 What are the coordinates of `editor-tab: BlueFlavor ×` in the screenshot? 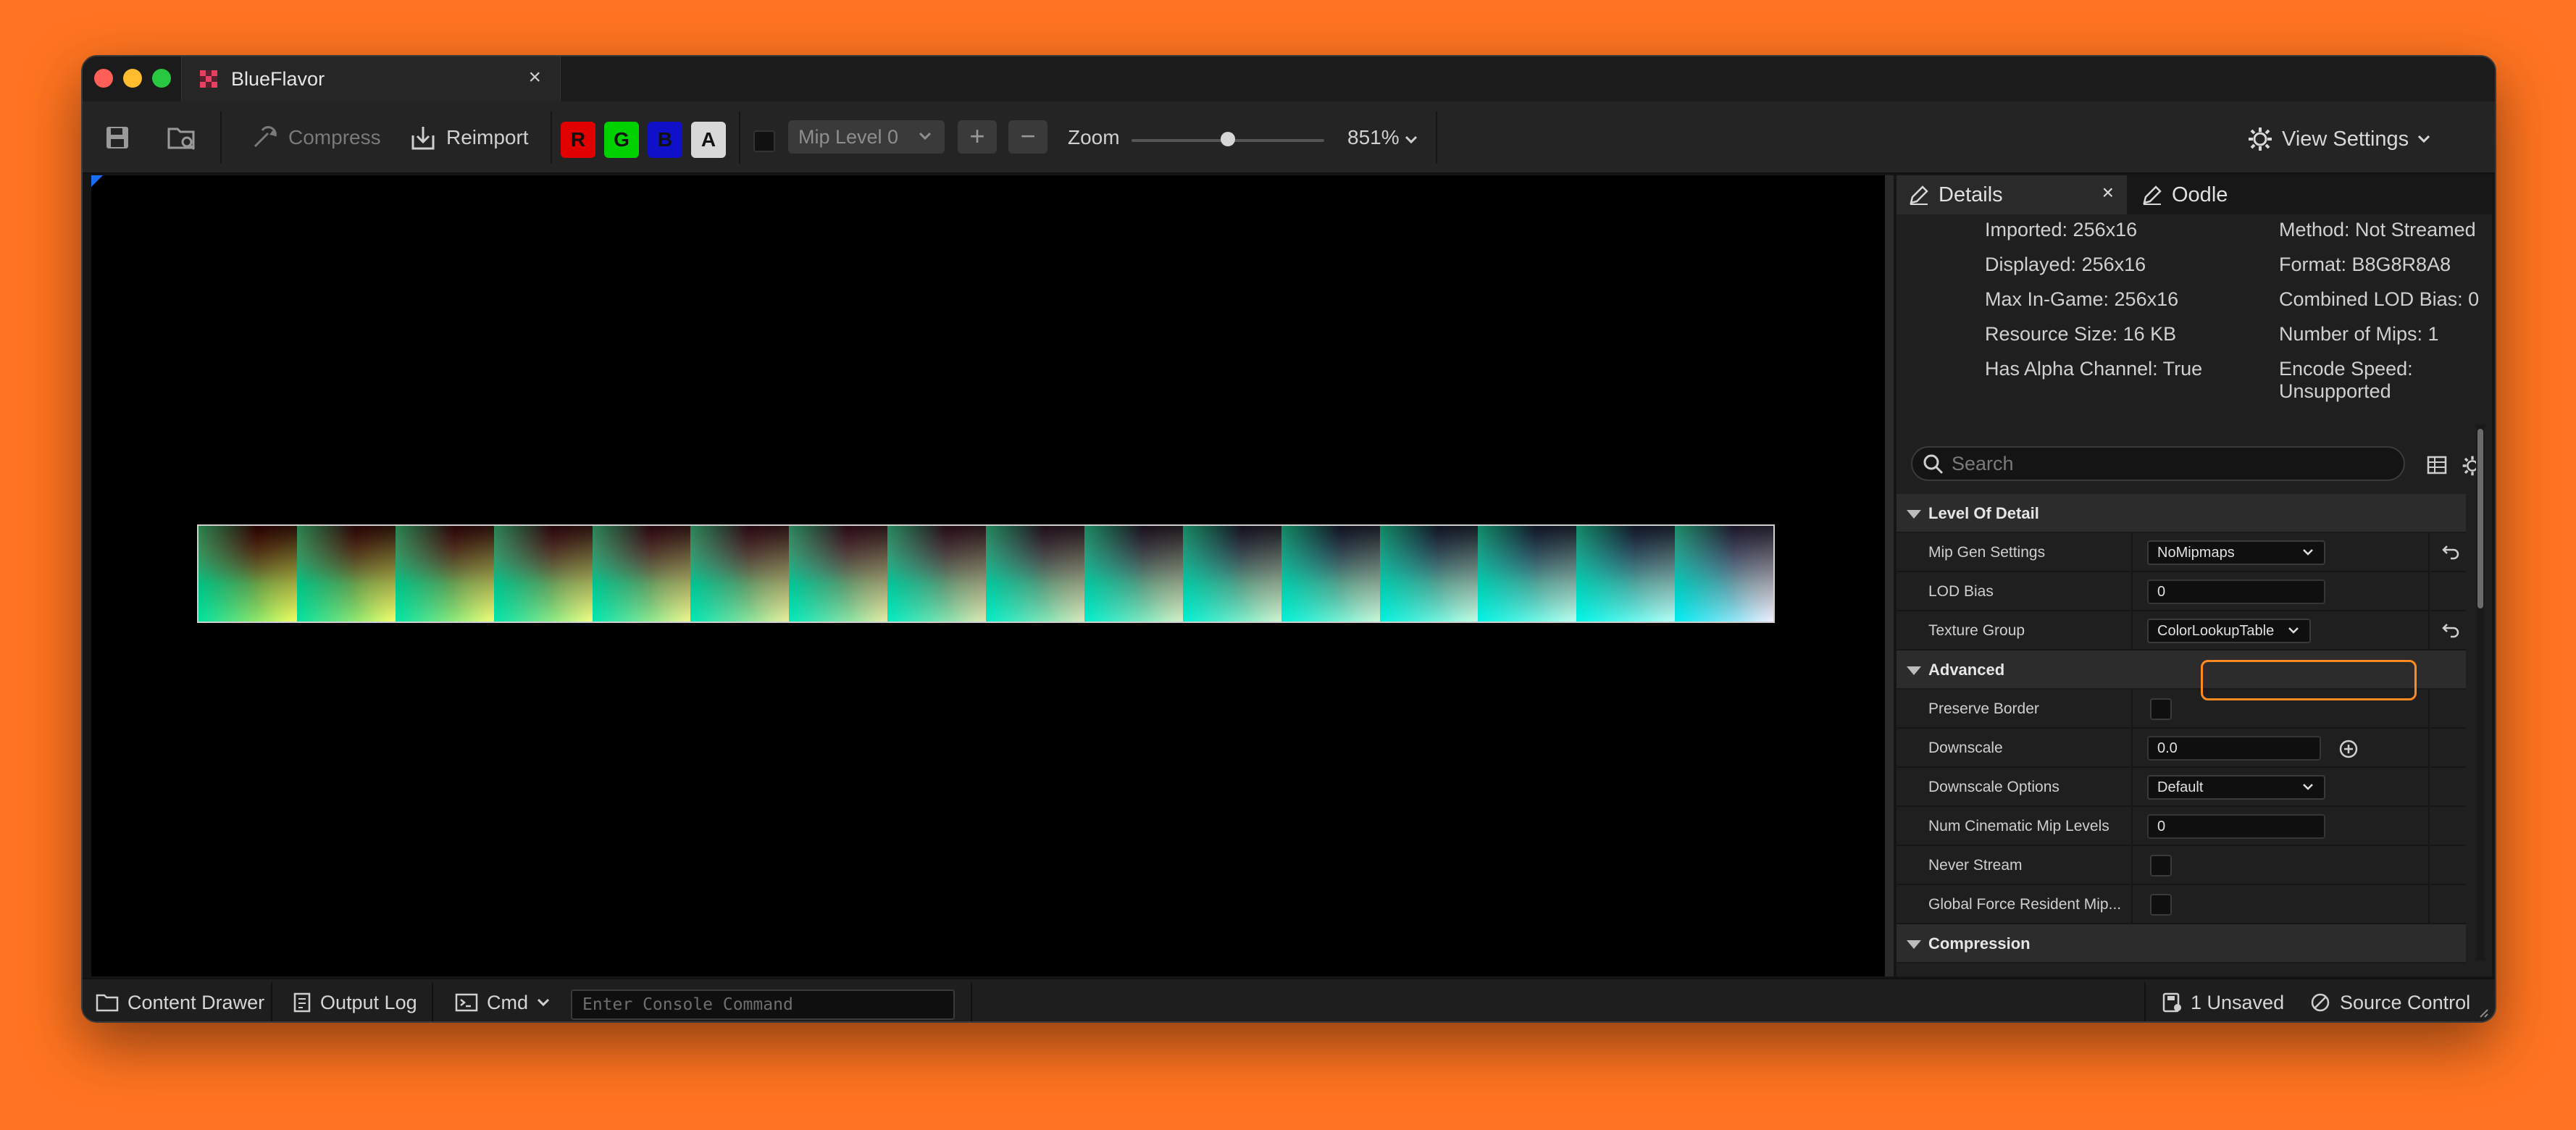 It's located at (371, 78).